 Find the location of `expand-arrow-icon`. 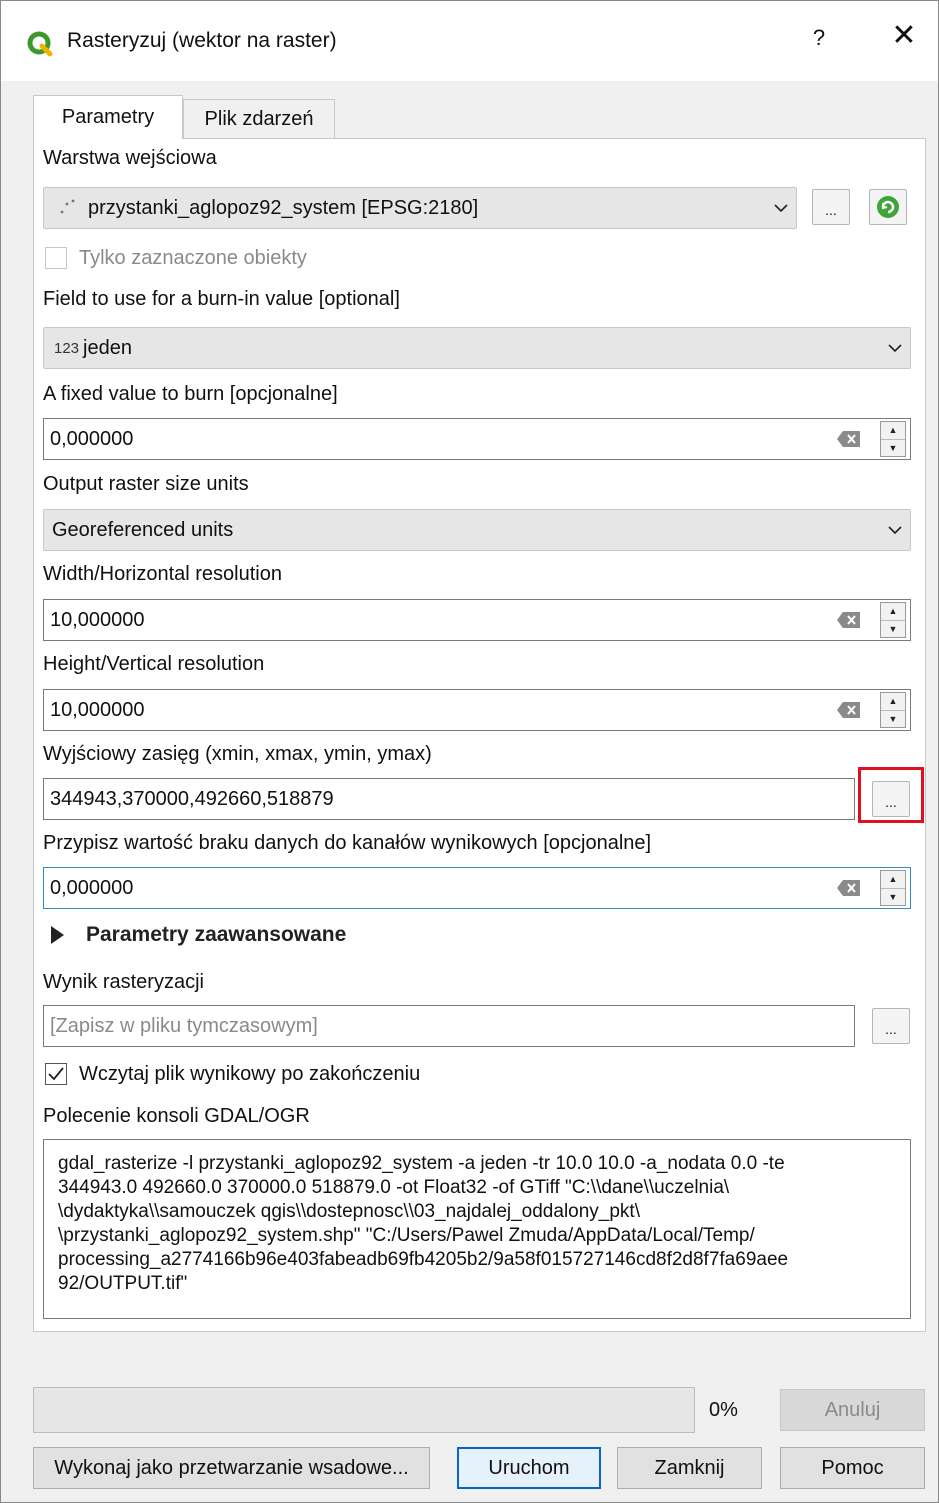

expand-arrow-icon is located at coordinates (57, 935).